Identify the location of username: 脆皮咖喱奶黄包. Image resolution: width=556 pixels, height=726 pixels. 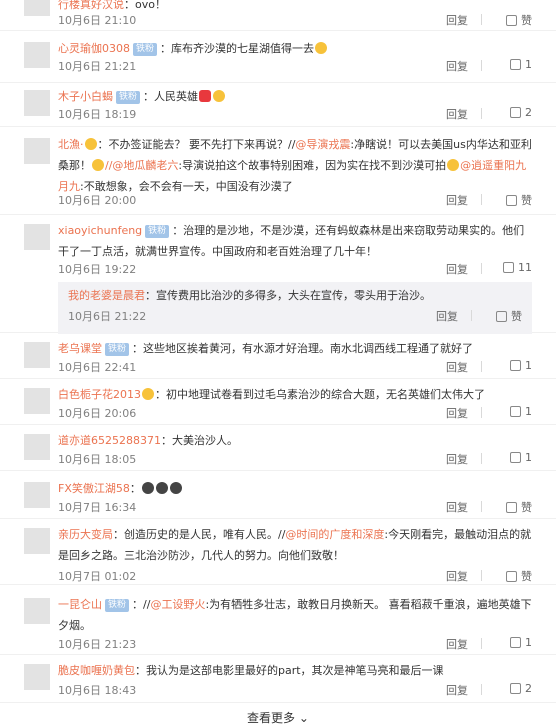
(96, 670).